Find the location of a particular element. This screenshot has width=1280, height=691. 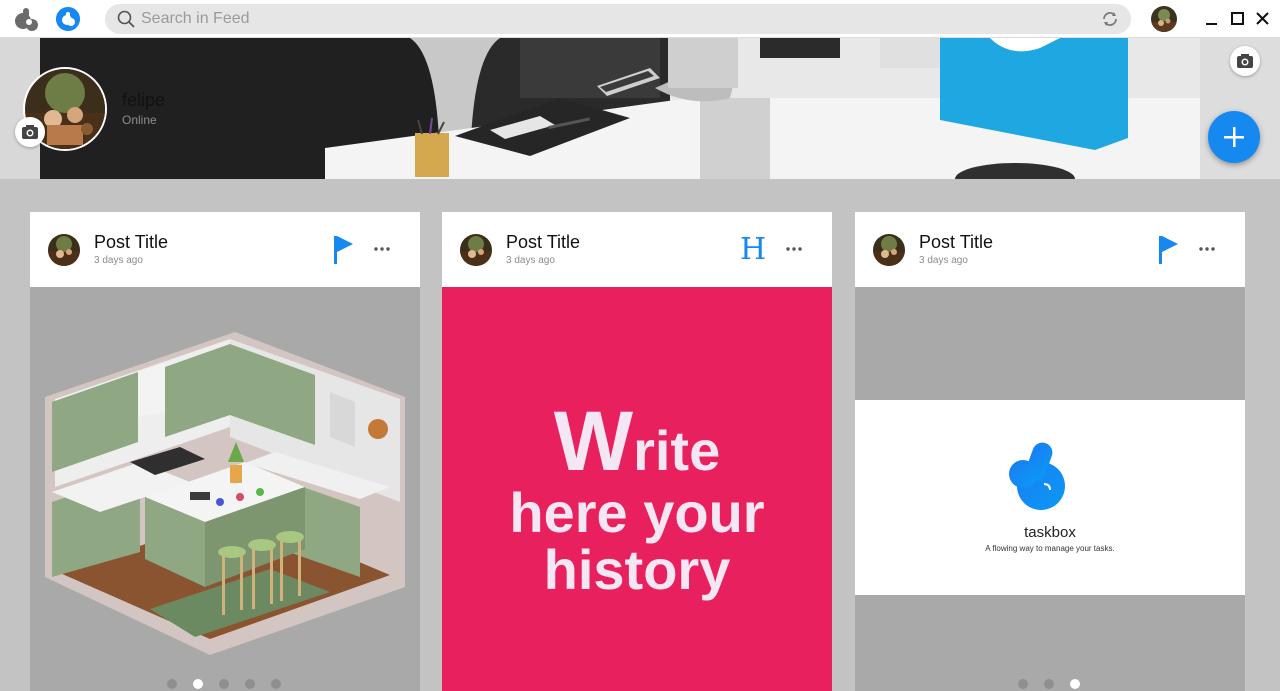

new-post-button is located at coordinates (1234, 137).